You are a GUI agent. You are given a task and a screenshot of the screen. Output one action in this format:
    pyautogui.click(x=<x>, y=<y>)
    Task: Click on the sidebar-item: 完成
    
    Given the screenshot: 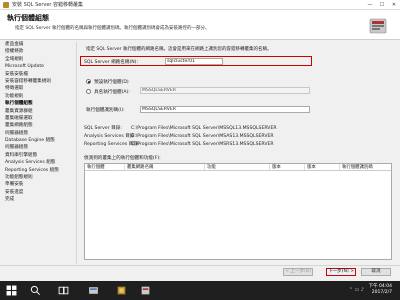 What is the action you would take?
    pyautogui.click(x=37, y=199)
    